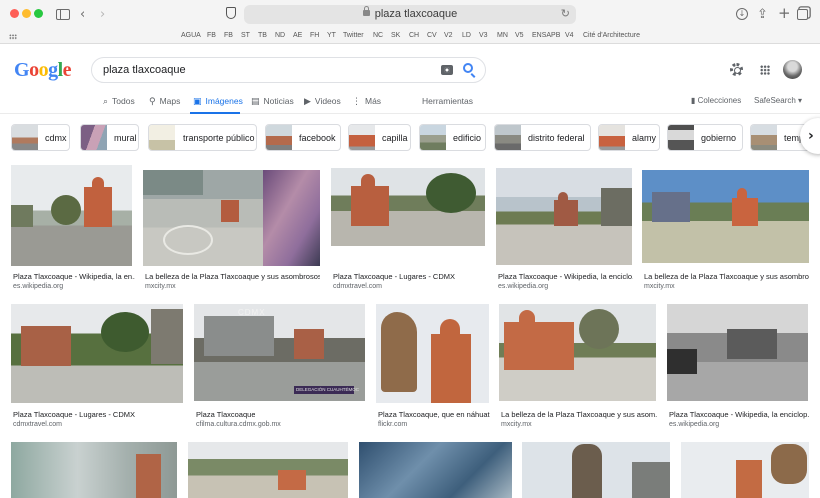 The image size is (820, 498). Describe the element at coordinates (272, 101) in the screenshot. I see `tab-noticias: ▤ Noticias` at that location.